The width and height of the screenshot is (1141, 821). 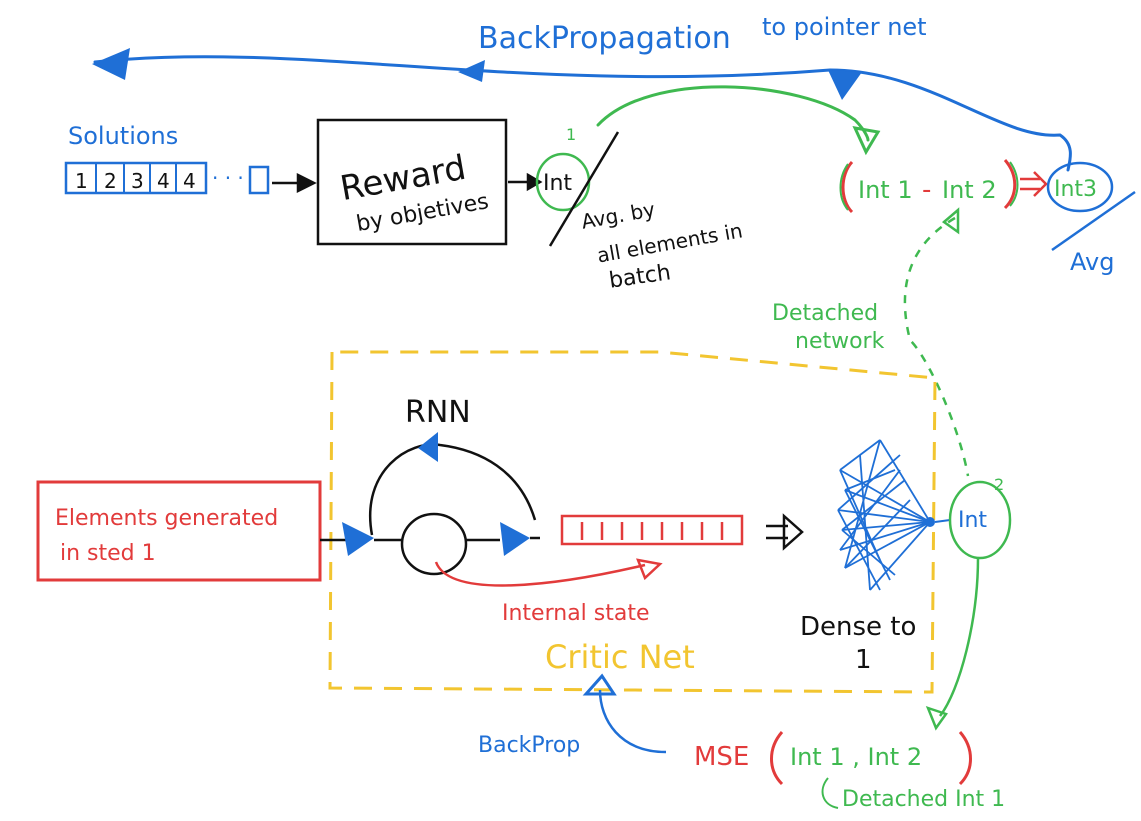 What do you see at coordinates (515, 539) in the screenshot?
I see `rnn-output-arrowhead` at bounding box center [515, 539].